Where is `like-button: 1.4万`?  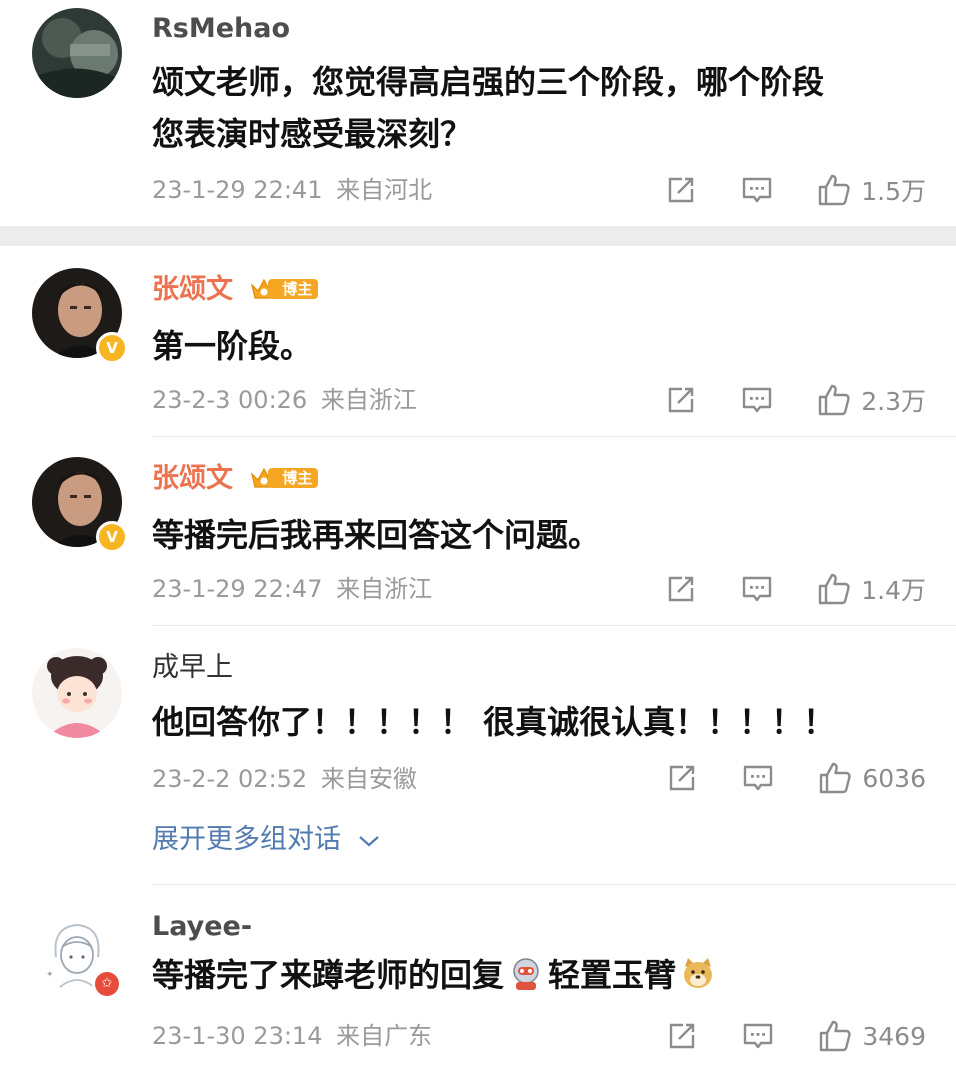
like-button: 1.4万 is located at coordinates (871, 589).